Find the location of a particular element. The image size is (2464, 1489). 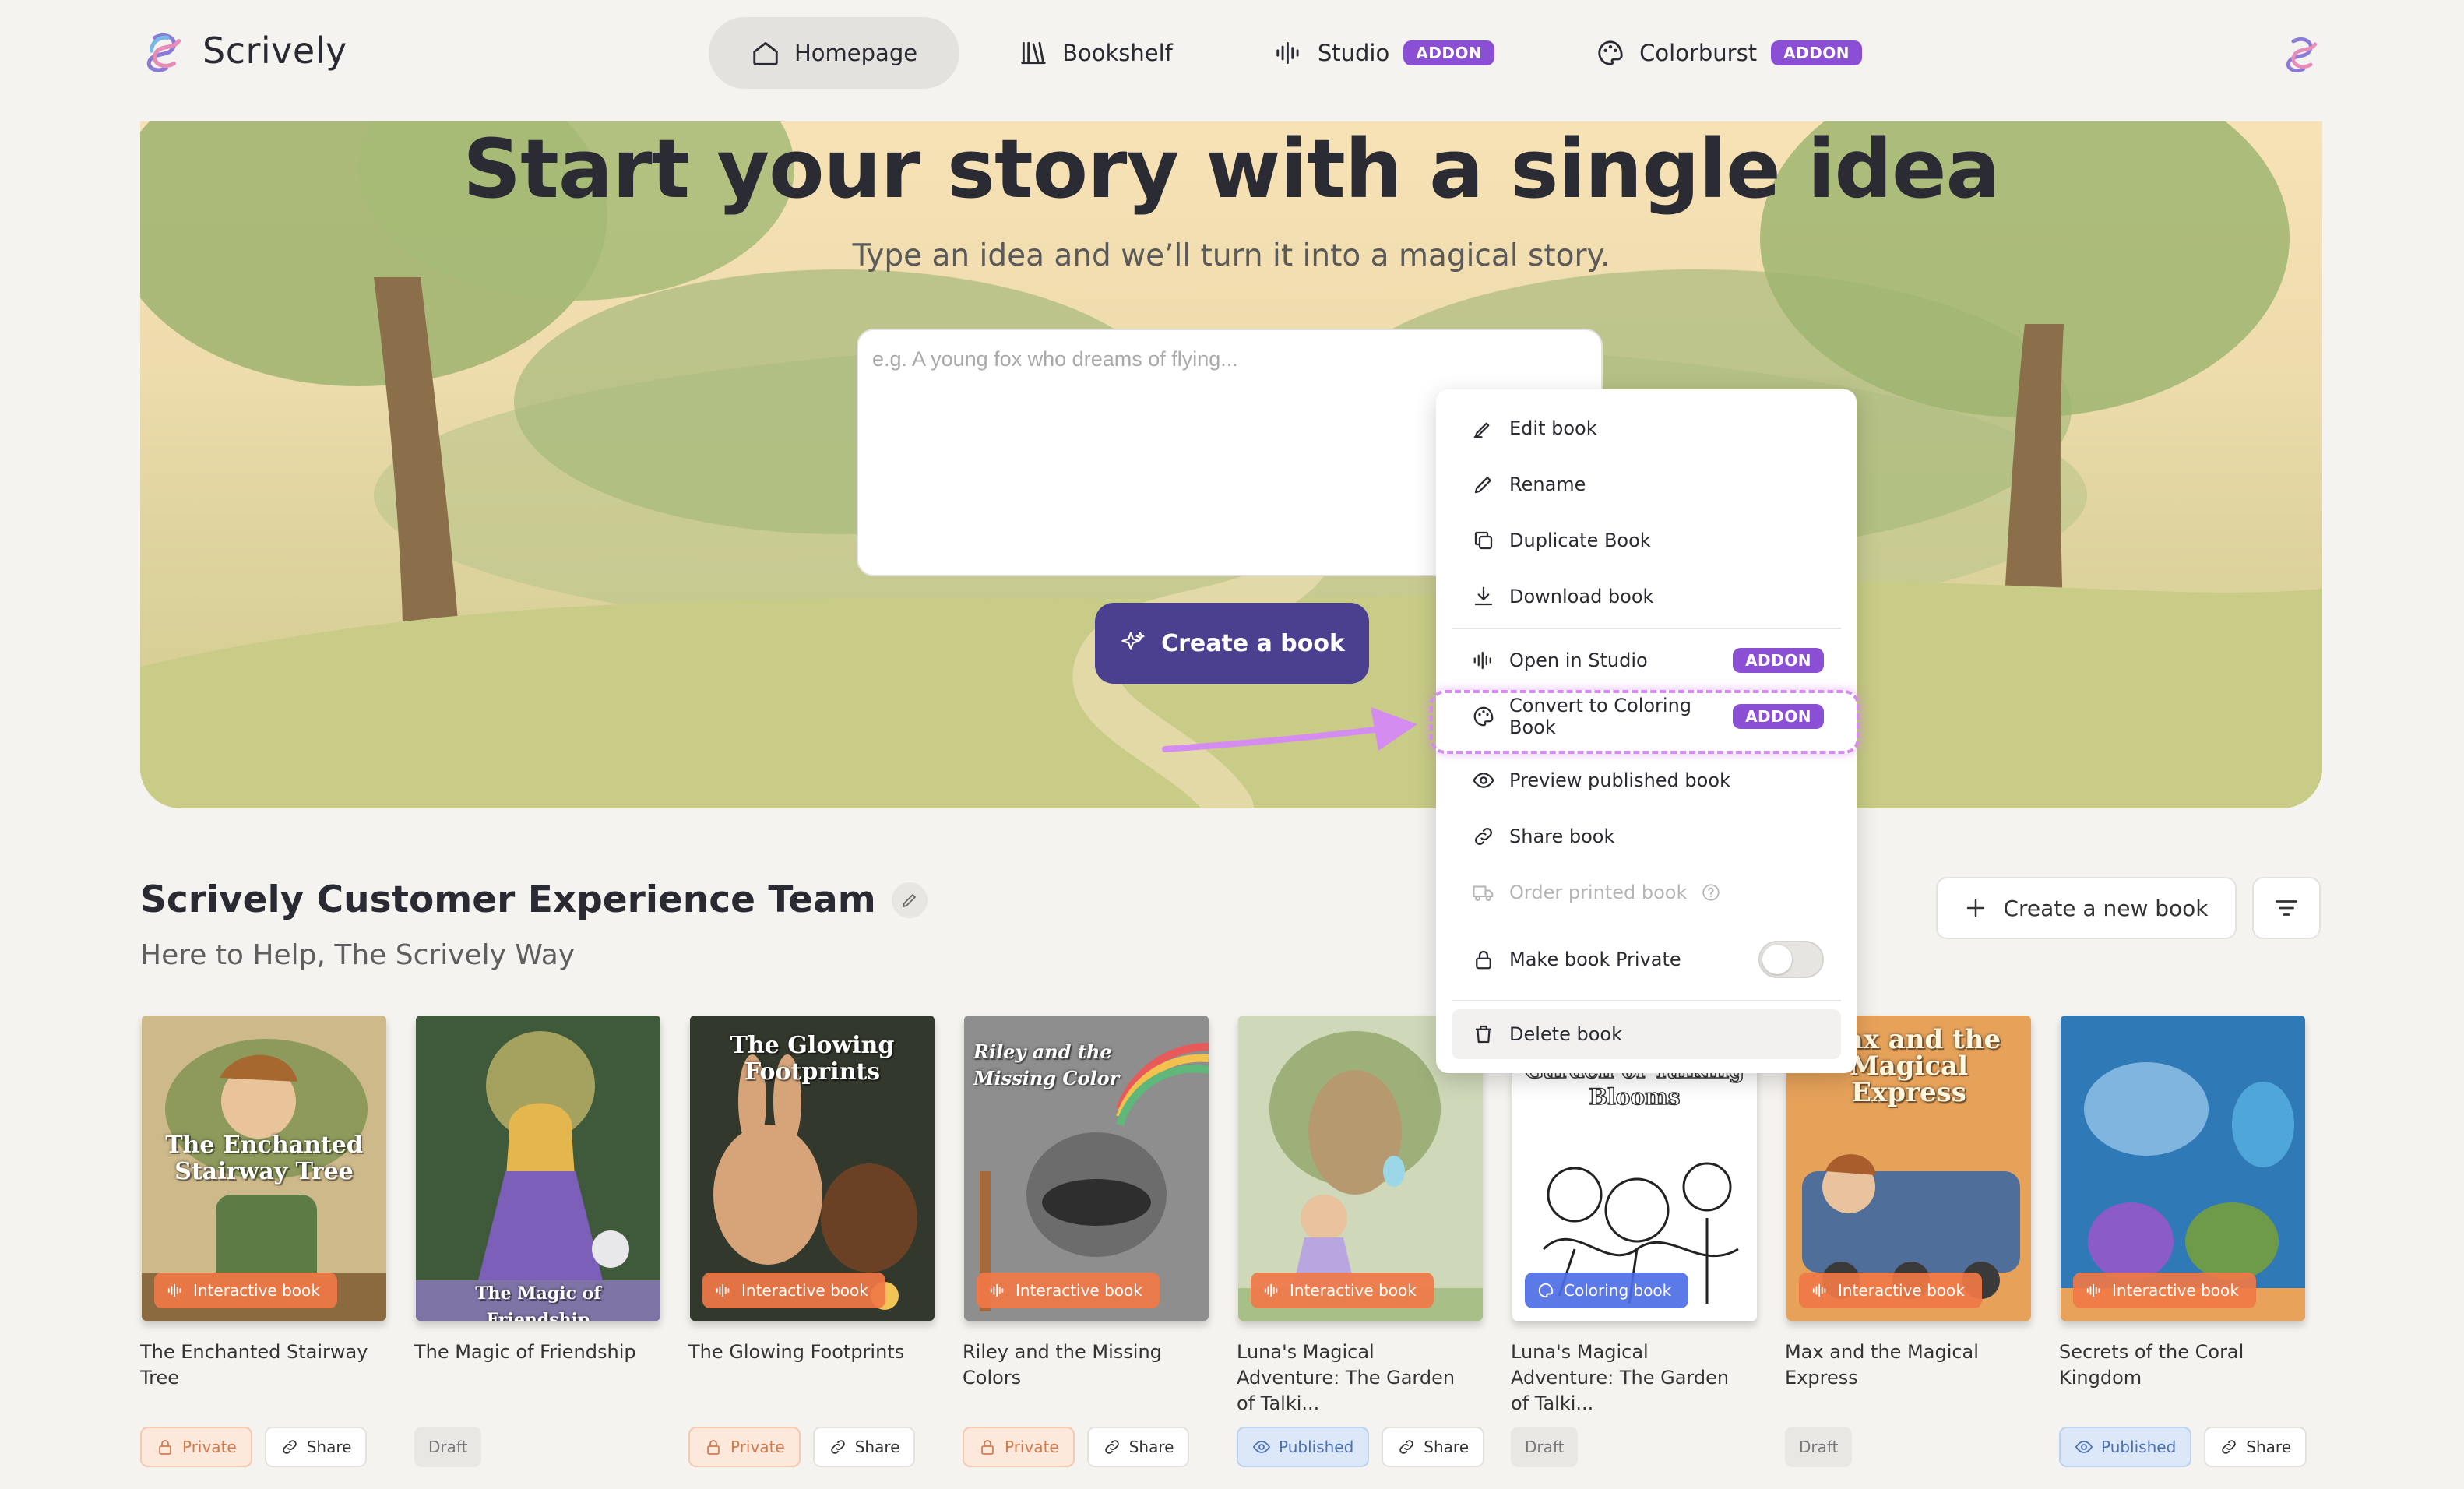

book-title: The Enchanted Stairway Tree is located at coordinates (257, 1365).